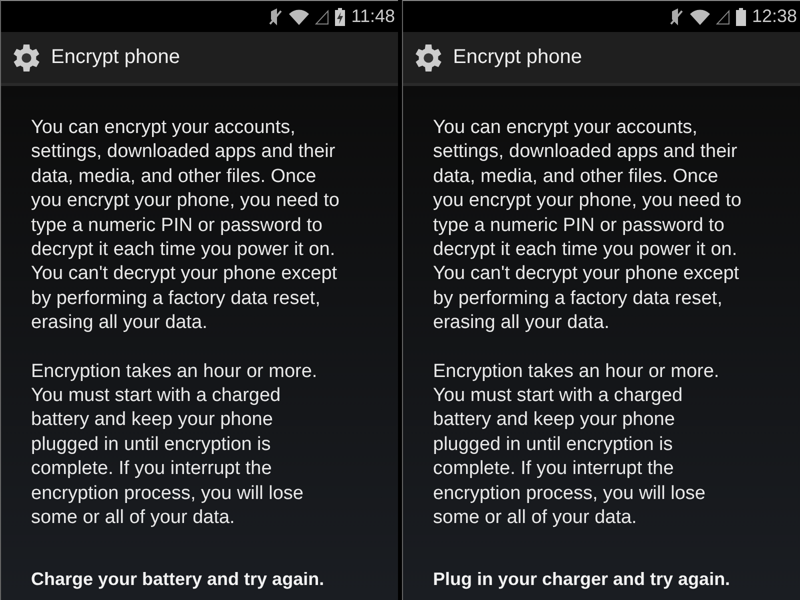 Image resolution: width=800 pixels, height=600 pixels. I want to click on clock-time: 12:38, so click(774, 16).